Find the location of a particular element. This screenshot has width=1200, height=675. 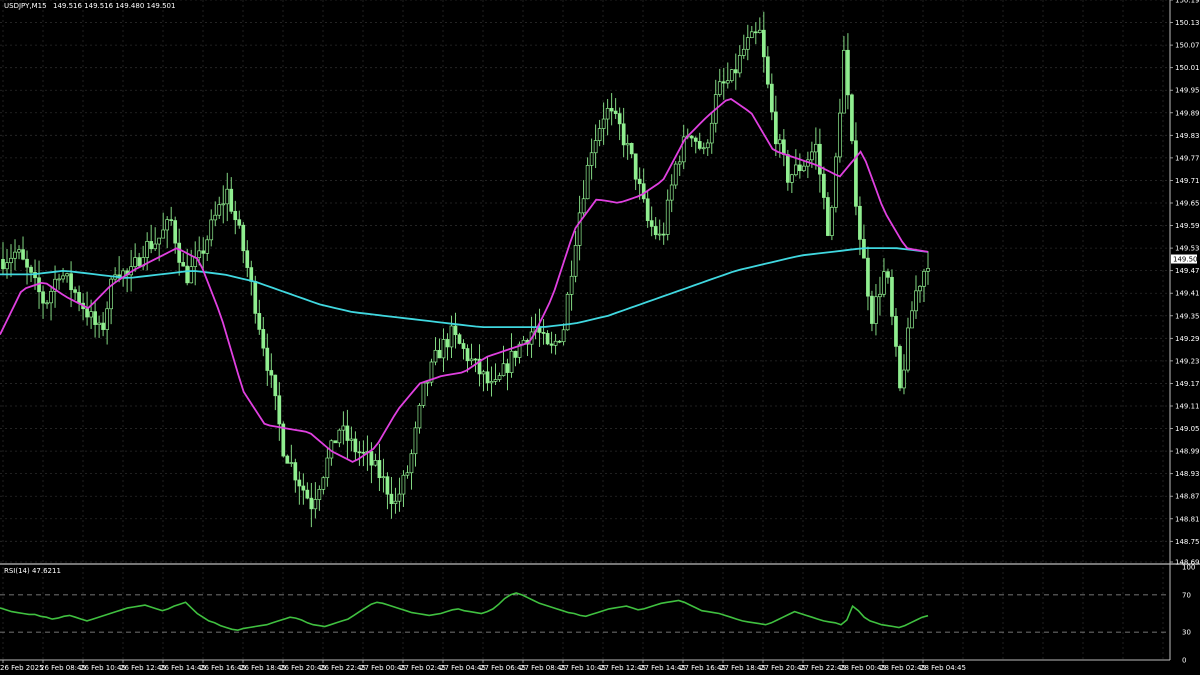

price-tick-label: 149.710 is located at coordinates (1187, 181).